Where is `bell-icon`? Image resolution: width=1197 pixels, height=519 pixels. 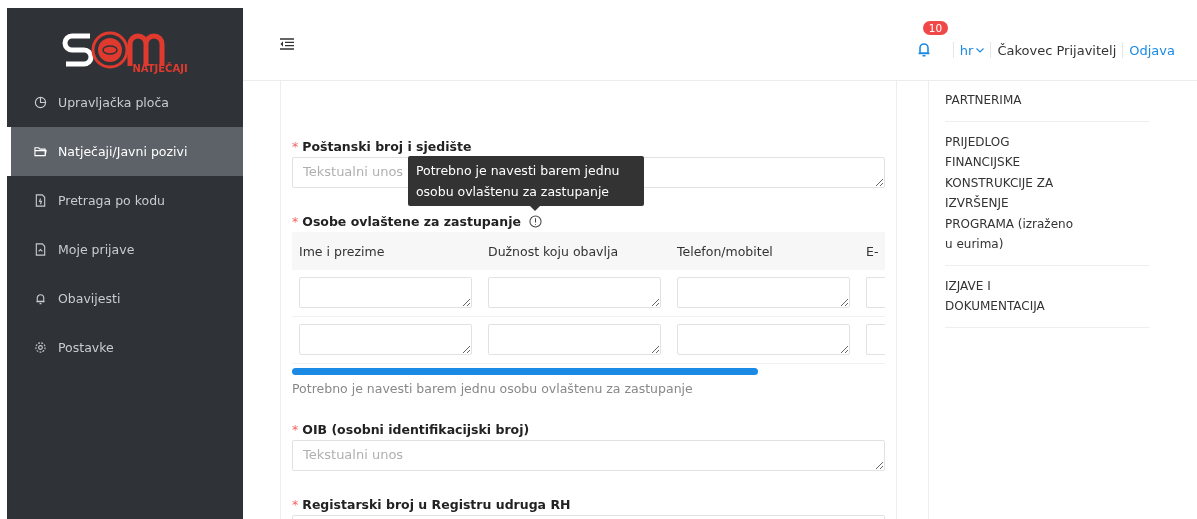 bell-icon is located at coordinates (40, 298).